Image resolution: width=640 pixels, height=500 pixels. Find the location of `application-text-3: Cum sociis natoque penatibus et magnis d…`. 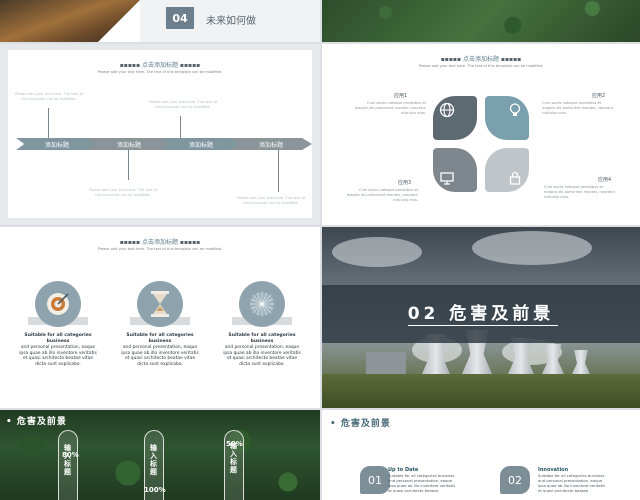

application-text-3: Cum sociis natoque penatibus et magnis d… is located at coordinates (382, 195).